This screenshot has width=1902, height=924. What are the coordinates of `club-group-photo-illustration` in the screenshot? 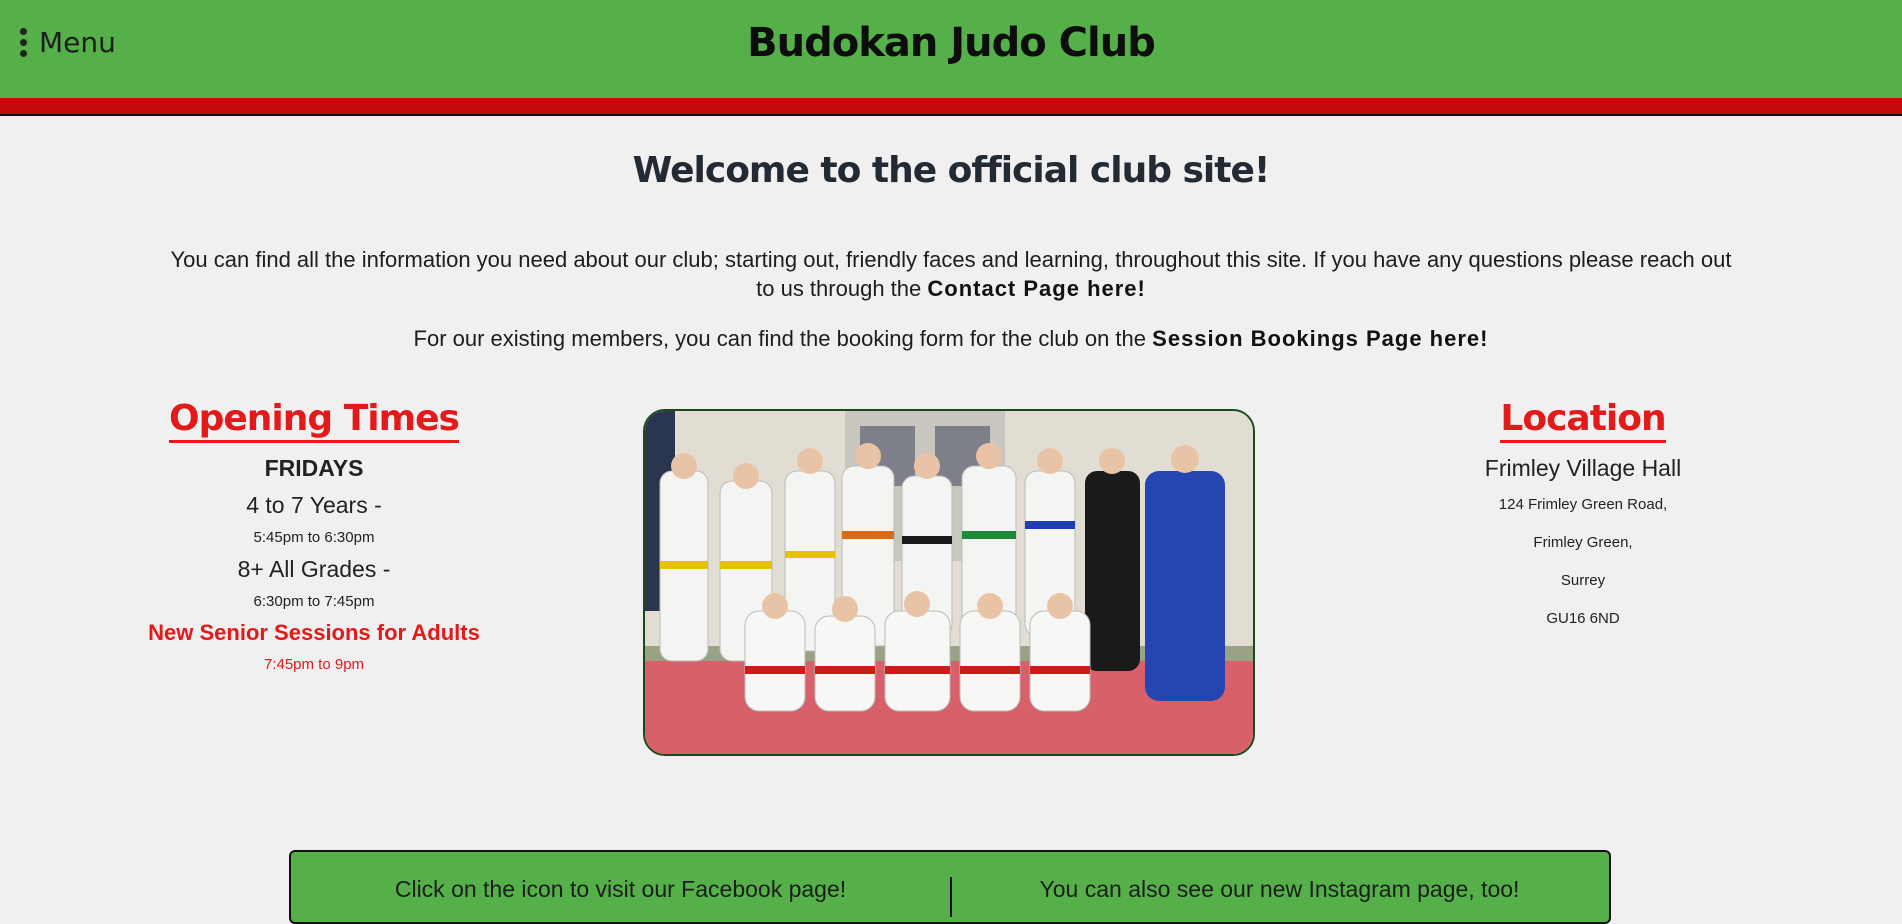 It's located at (949, 582).